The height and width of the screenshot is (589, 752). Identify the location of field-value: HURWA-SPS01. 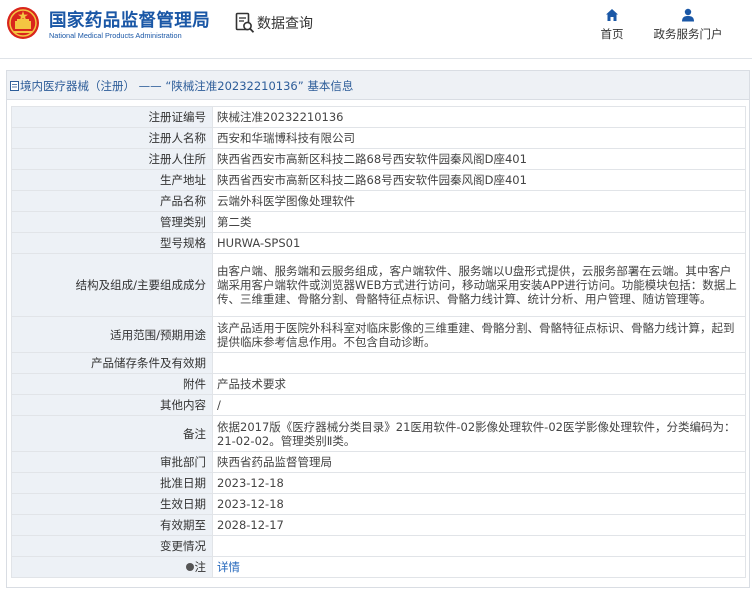
(479, 243).